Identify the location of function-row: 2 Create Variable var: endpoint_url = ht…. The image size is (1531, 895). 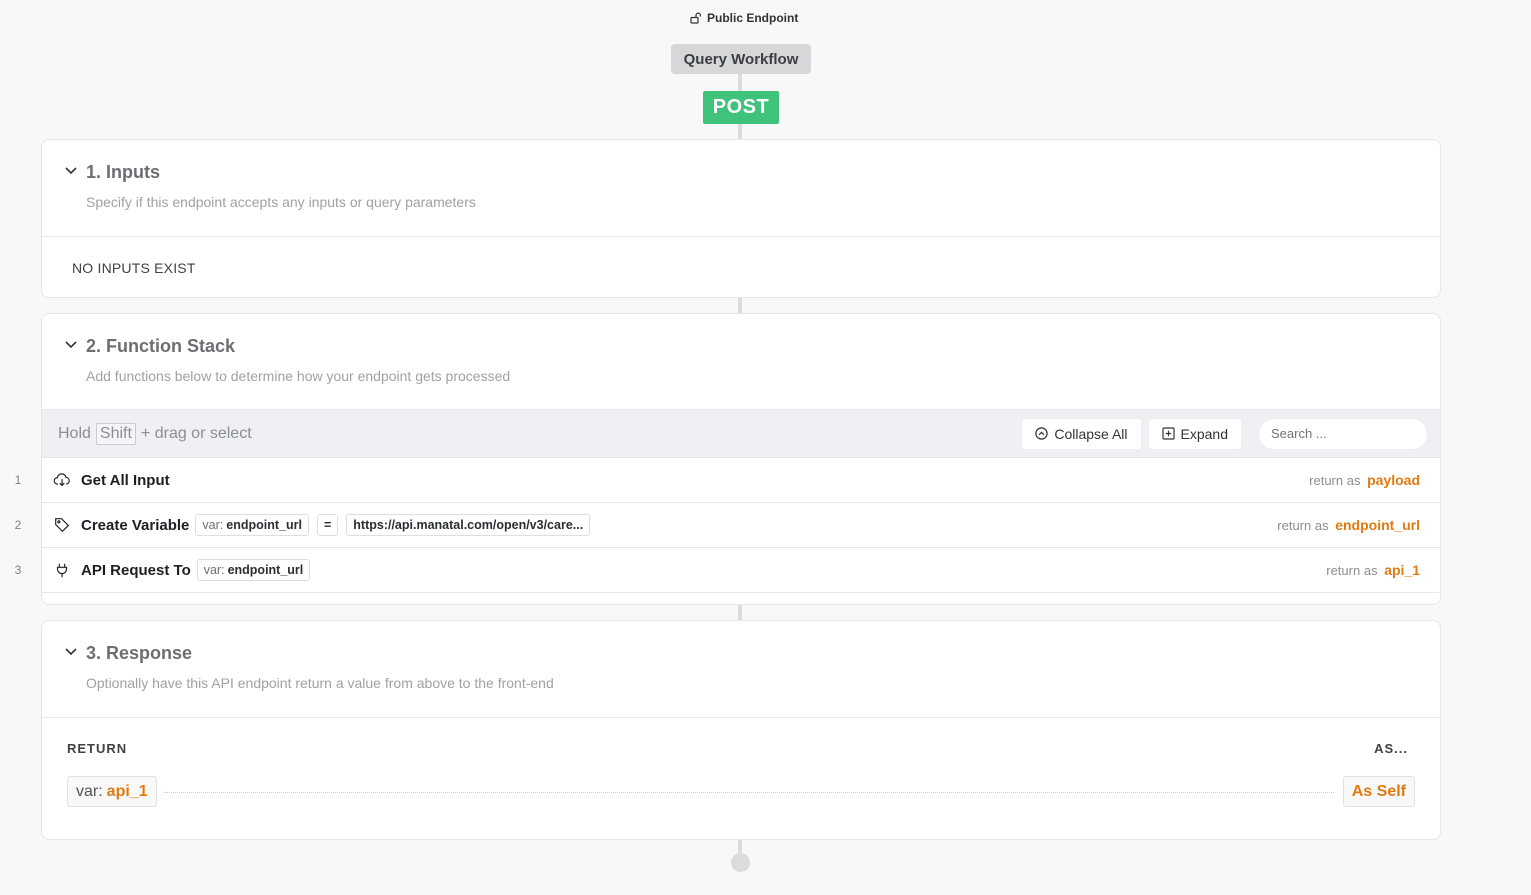
(727, 525).